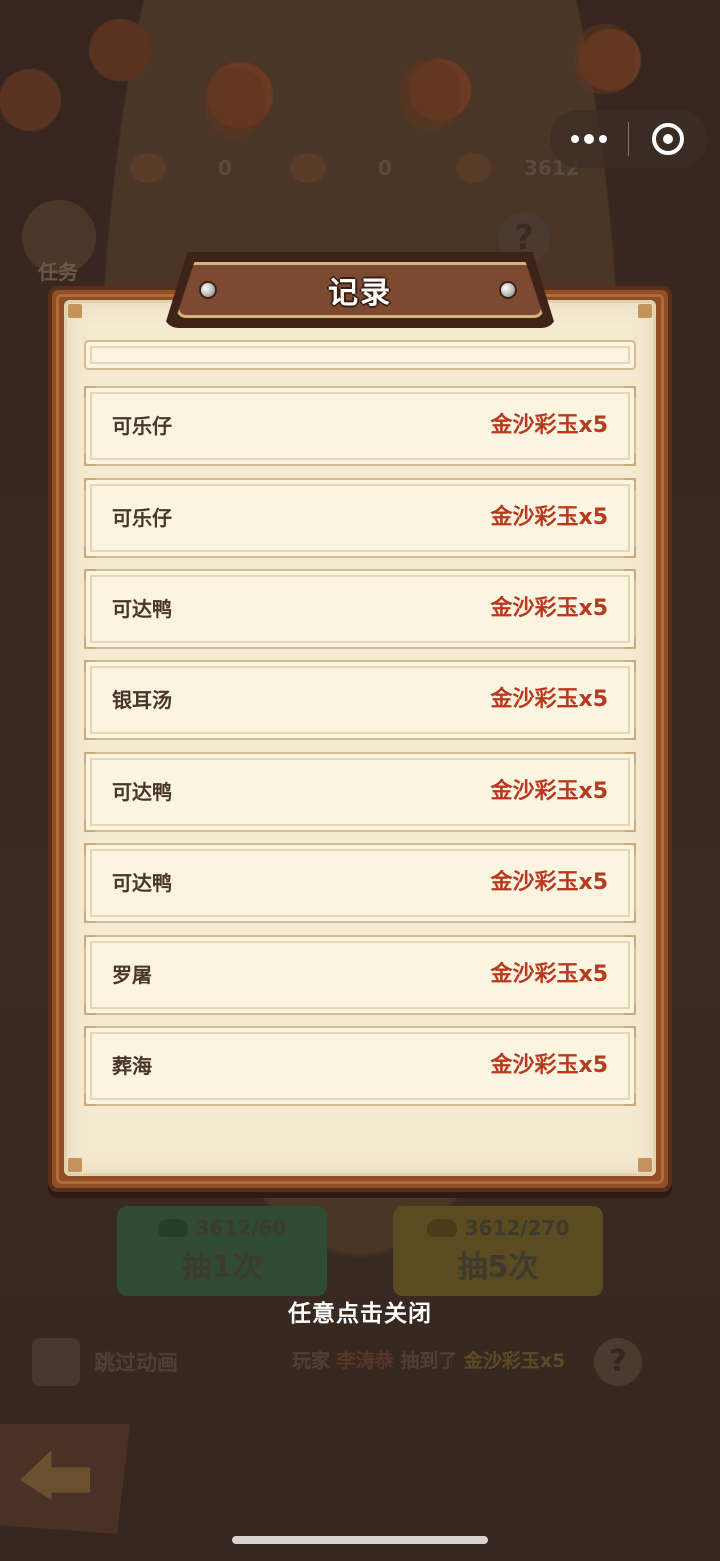 The image size is (720, 1561). Describe the element at coordinates (55, 1475) in the screenshot. I see `back-arrow-icon` at that location.